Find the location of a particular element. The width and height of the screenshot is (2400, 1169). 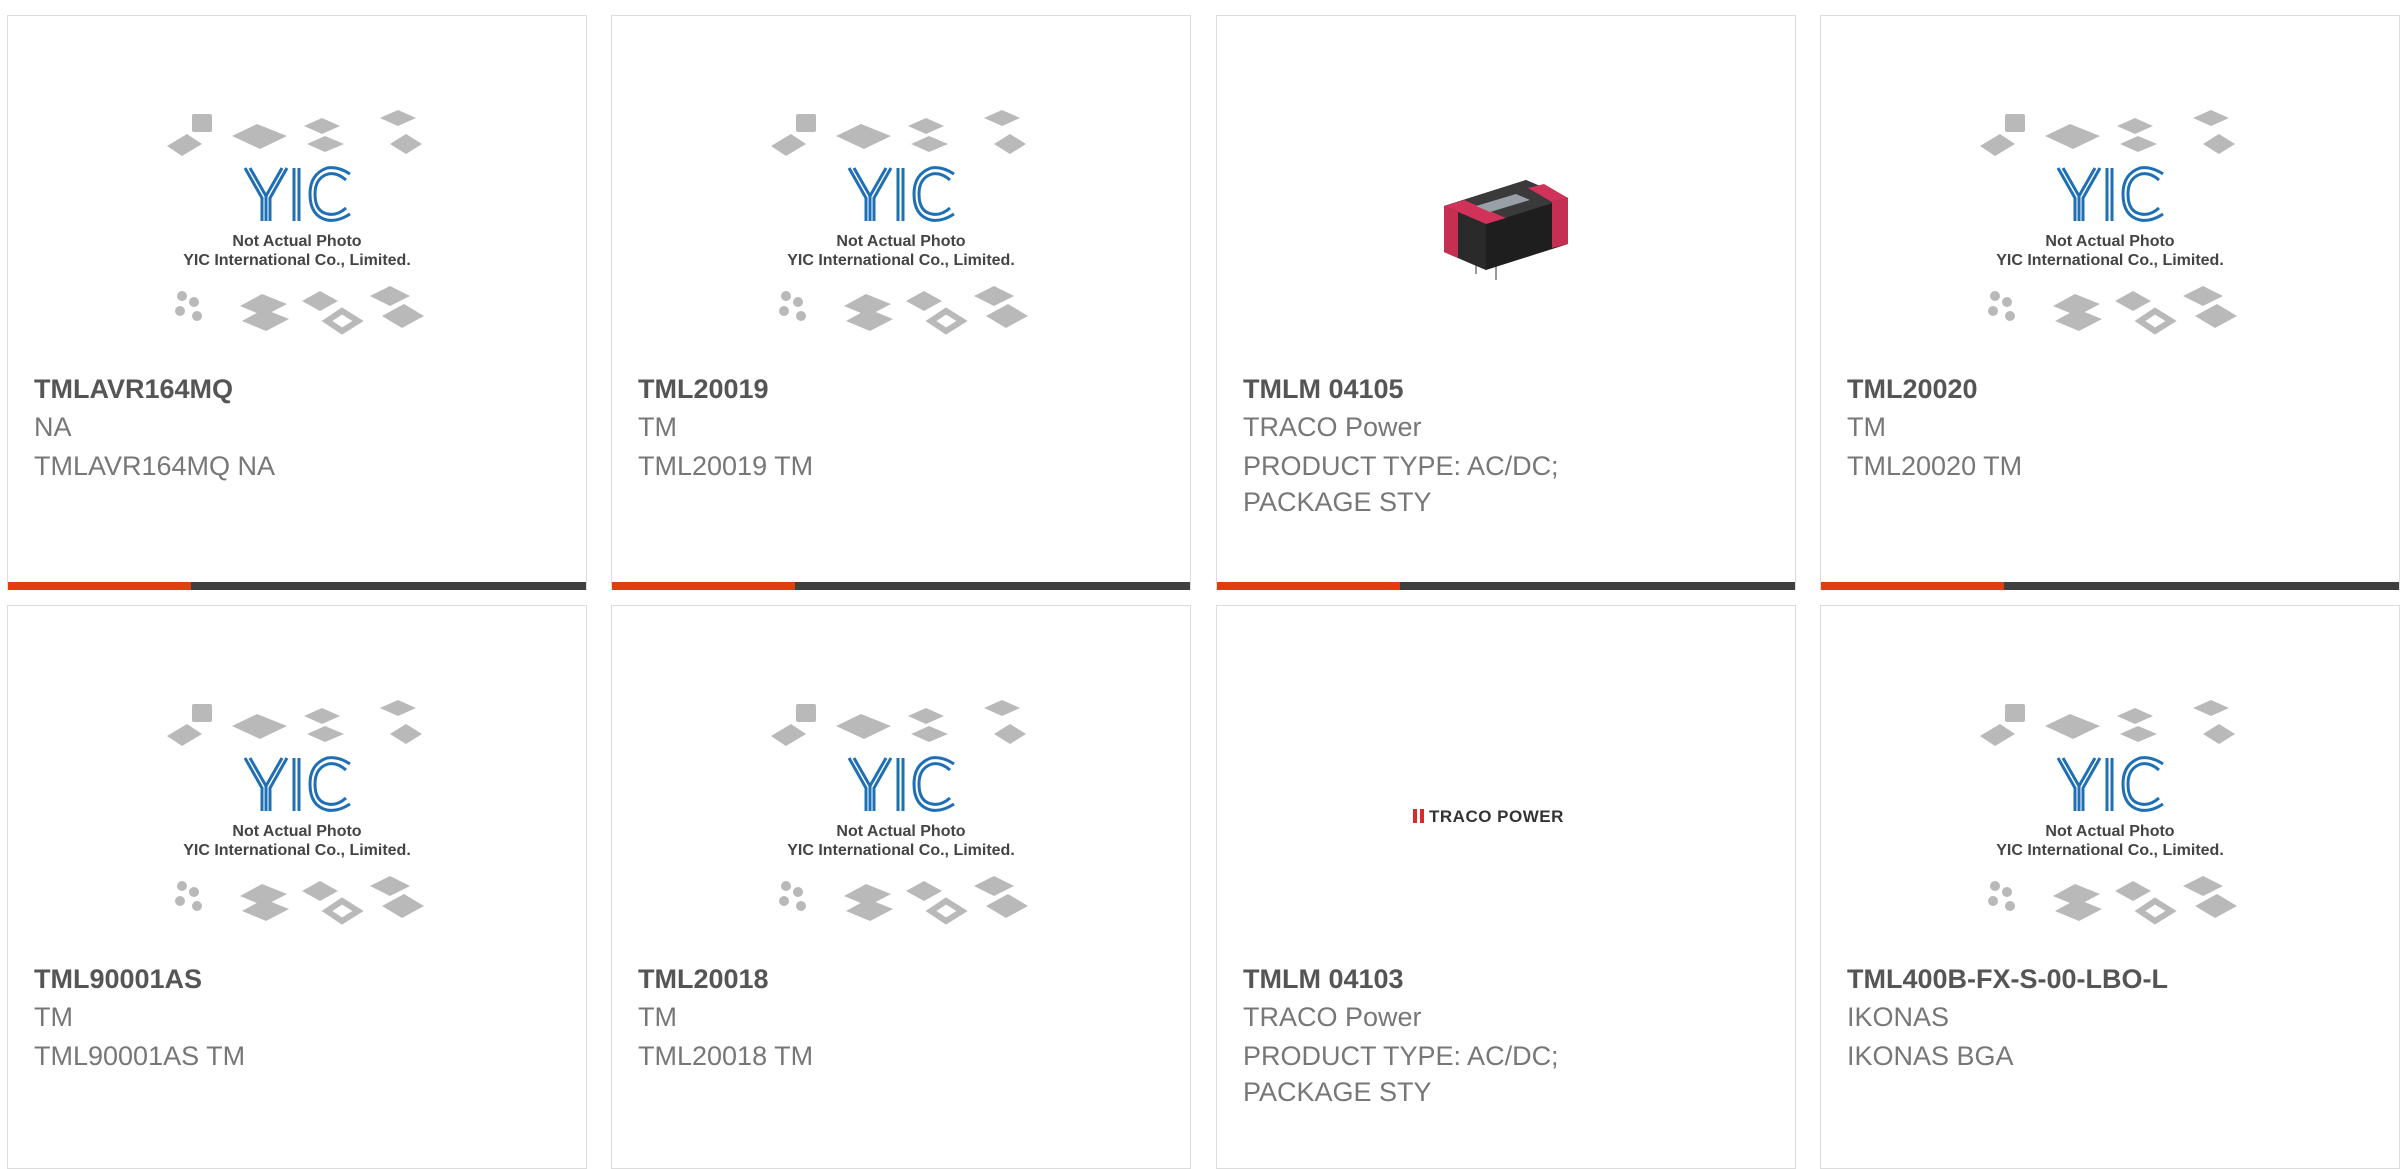

product-description: TML20020 TM is located at coordinates (1935, 466).